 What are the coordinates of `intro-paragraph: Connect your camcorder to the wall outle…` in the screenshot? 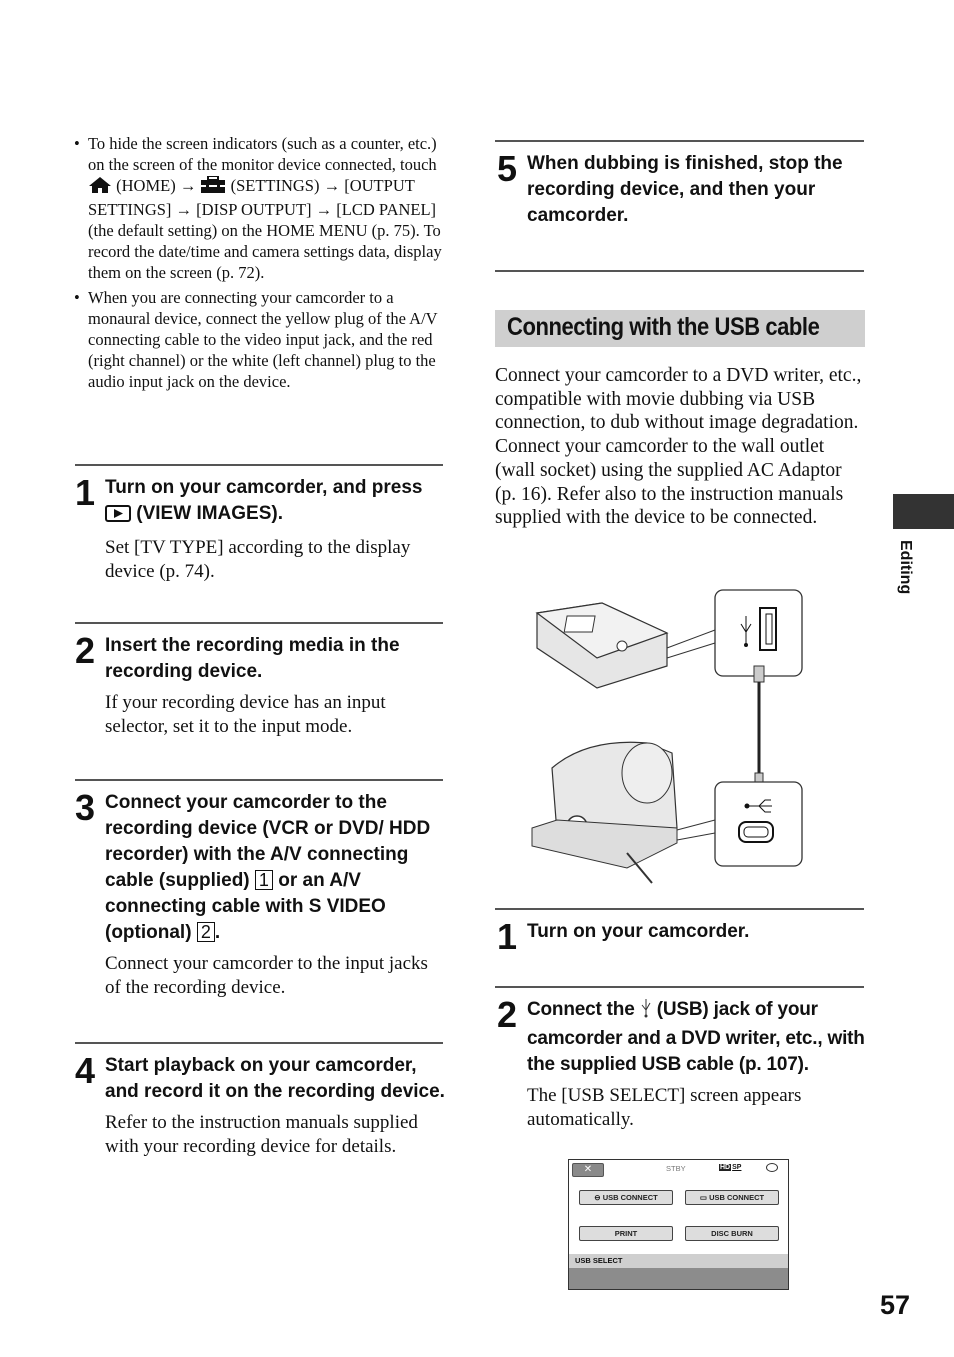 It's located at (669, 482).